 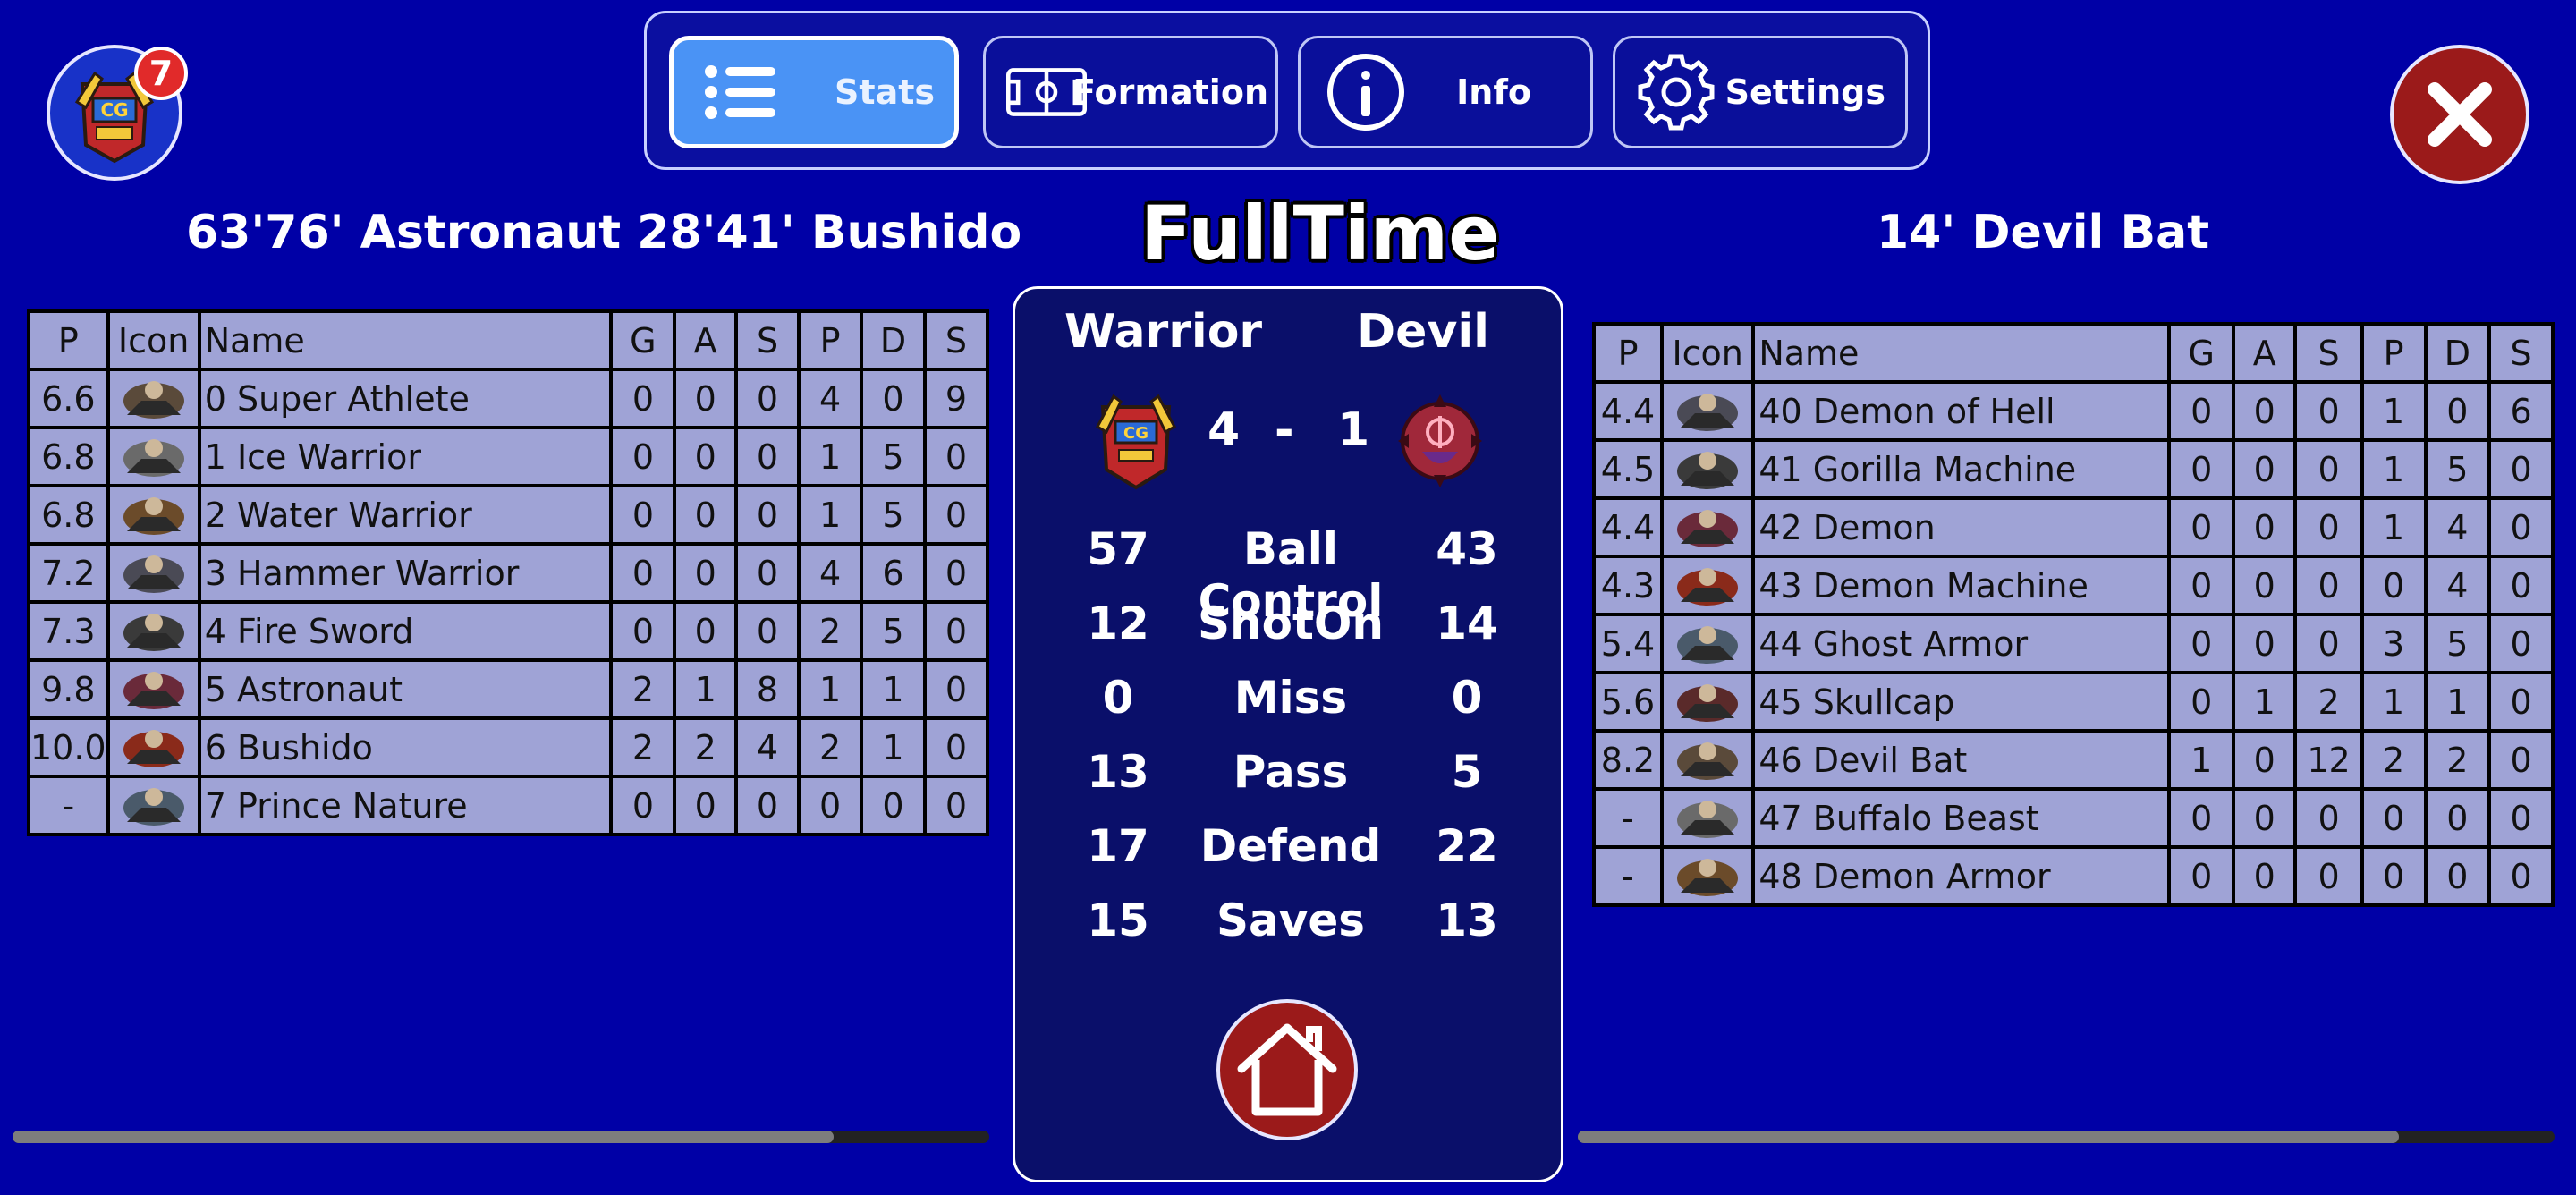 What do you see at coordinates (2073, 585) in the screenshot?
I see `table-row: 4.3 43 Demon Machine 0 0 0 0 4 0` at bounding box center [2073, 585].